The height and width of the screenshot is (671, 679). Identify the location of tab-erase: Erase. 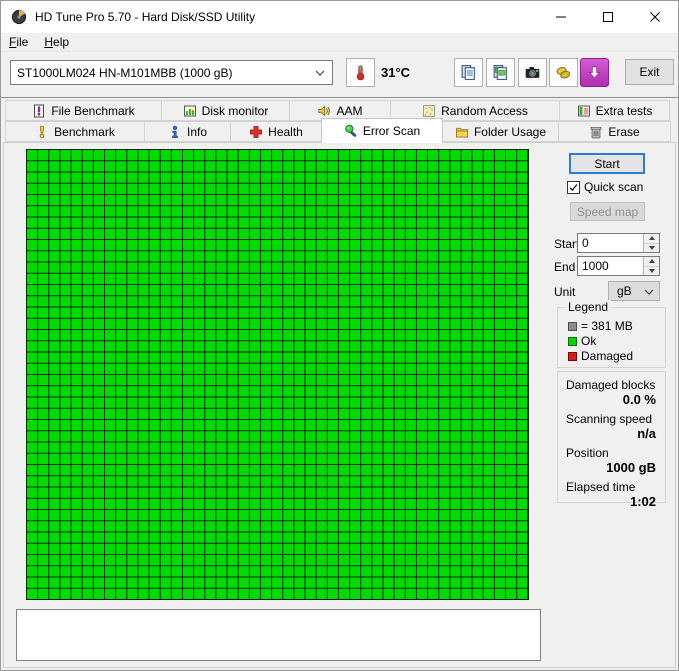
(614, 131).